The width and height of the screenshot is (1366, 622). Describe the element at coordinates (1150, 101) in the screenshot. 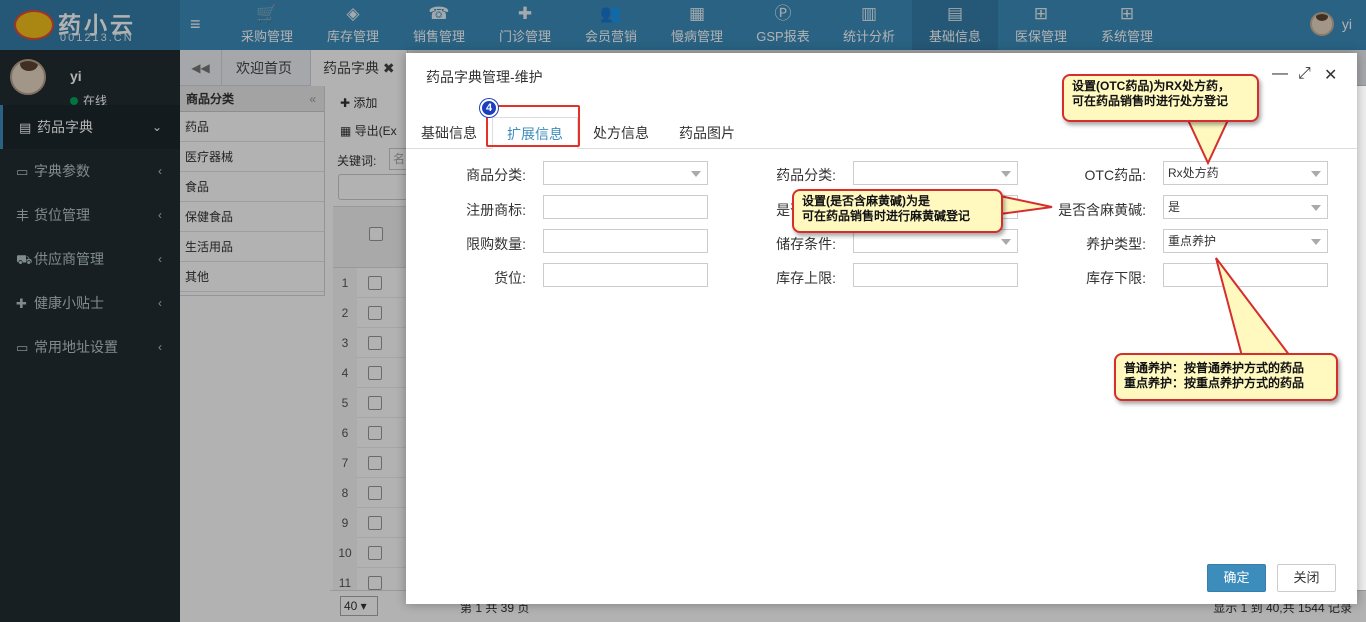

I see `otc-callout-line2: 可在药品销售时进行处方登记` at that location.